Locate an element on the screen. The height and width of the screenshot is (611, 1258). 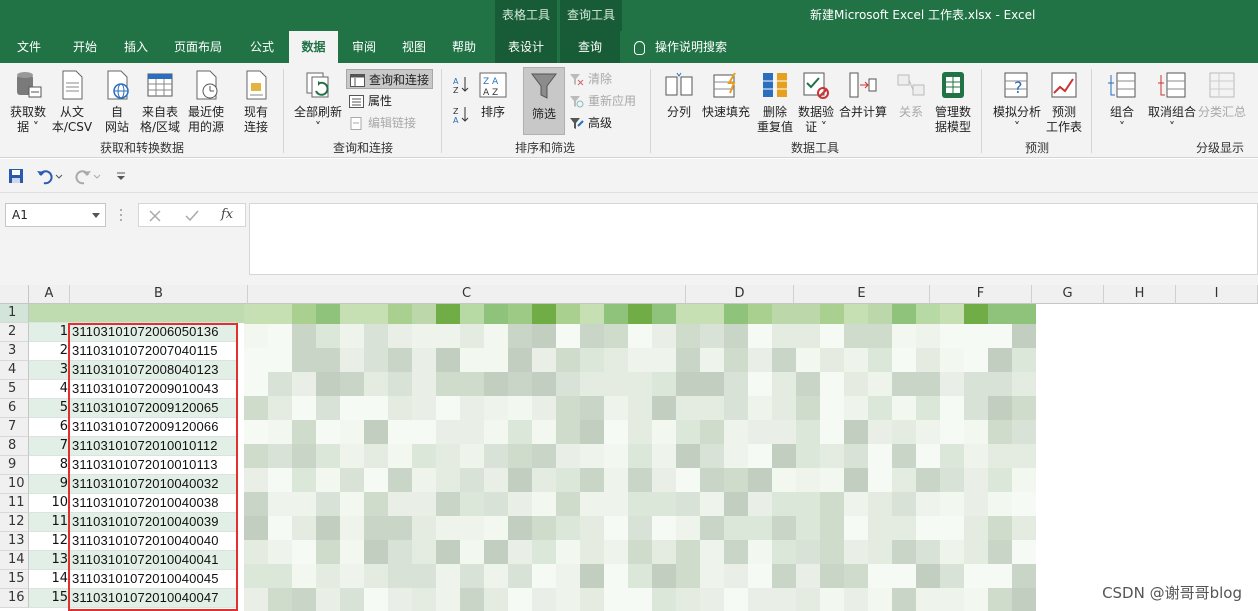
row-header: 1 is located at coordinates (14, 313).